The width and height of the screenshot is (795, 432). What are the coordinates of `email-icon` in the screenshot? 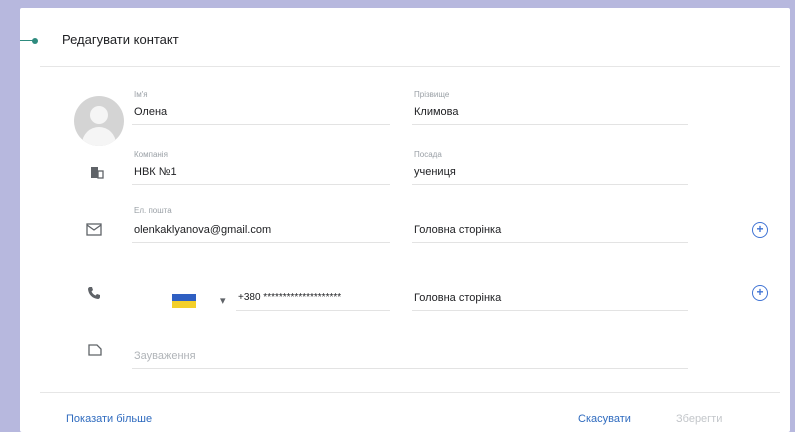 It's located at (95, 231).